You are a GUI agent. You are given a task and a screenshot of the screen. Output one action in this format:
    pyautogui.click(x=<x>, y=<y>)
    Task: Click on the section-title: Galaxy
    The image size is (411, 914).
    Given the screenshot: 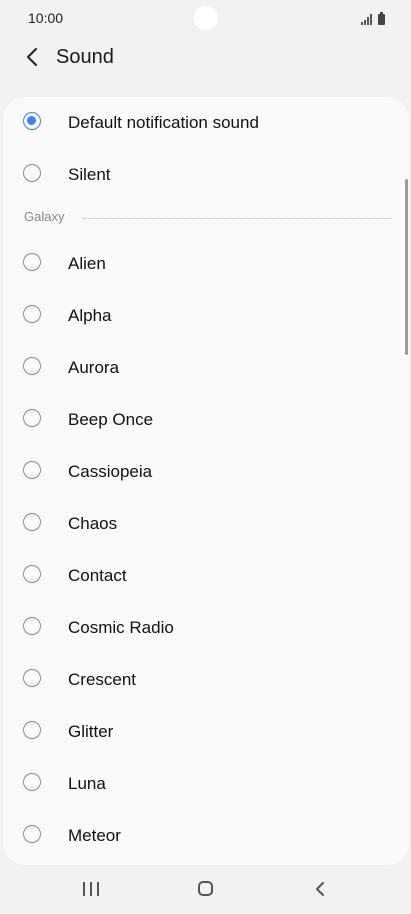 What is the action you would take?
    pyautogui.click(x=44, y=216)
    